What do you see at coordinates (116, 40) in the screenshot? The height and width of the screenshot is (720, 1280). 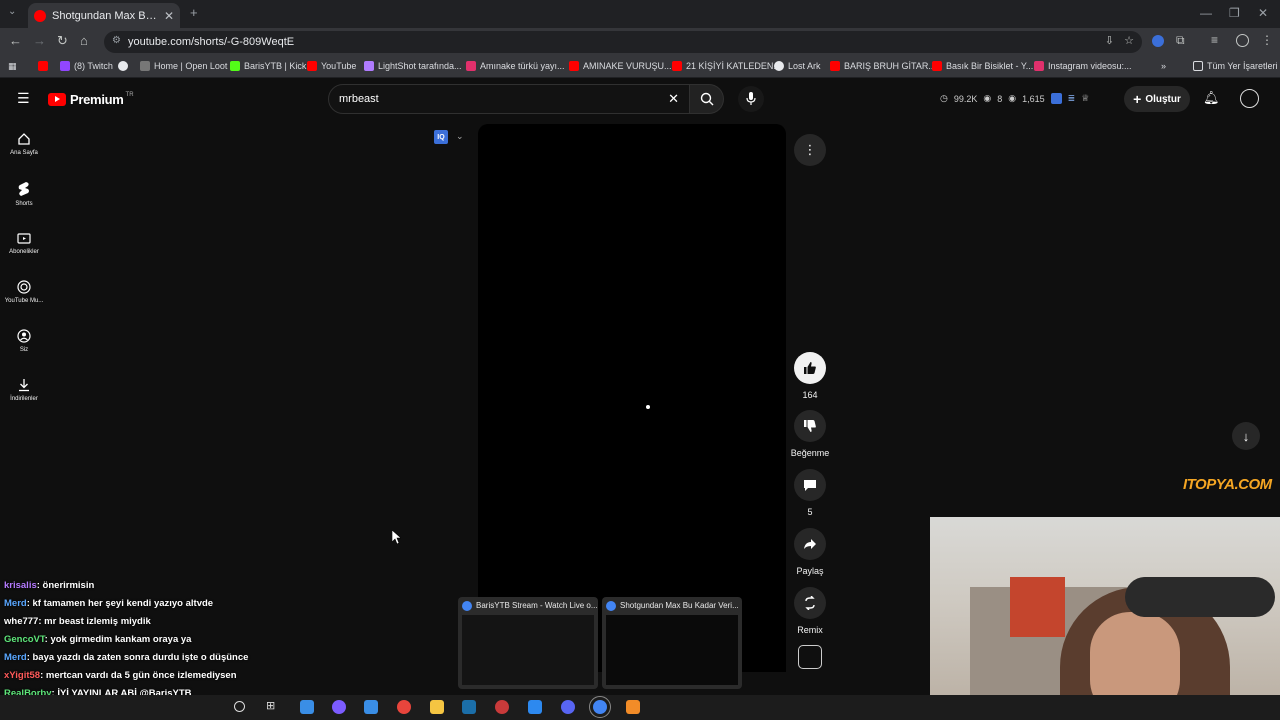 I see `site-info-icon: ⚙` at bounding box center [116, 40].